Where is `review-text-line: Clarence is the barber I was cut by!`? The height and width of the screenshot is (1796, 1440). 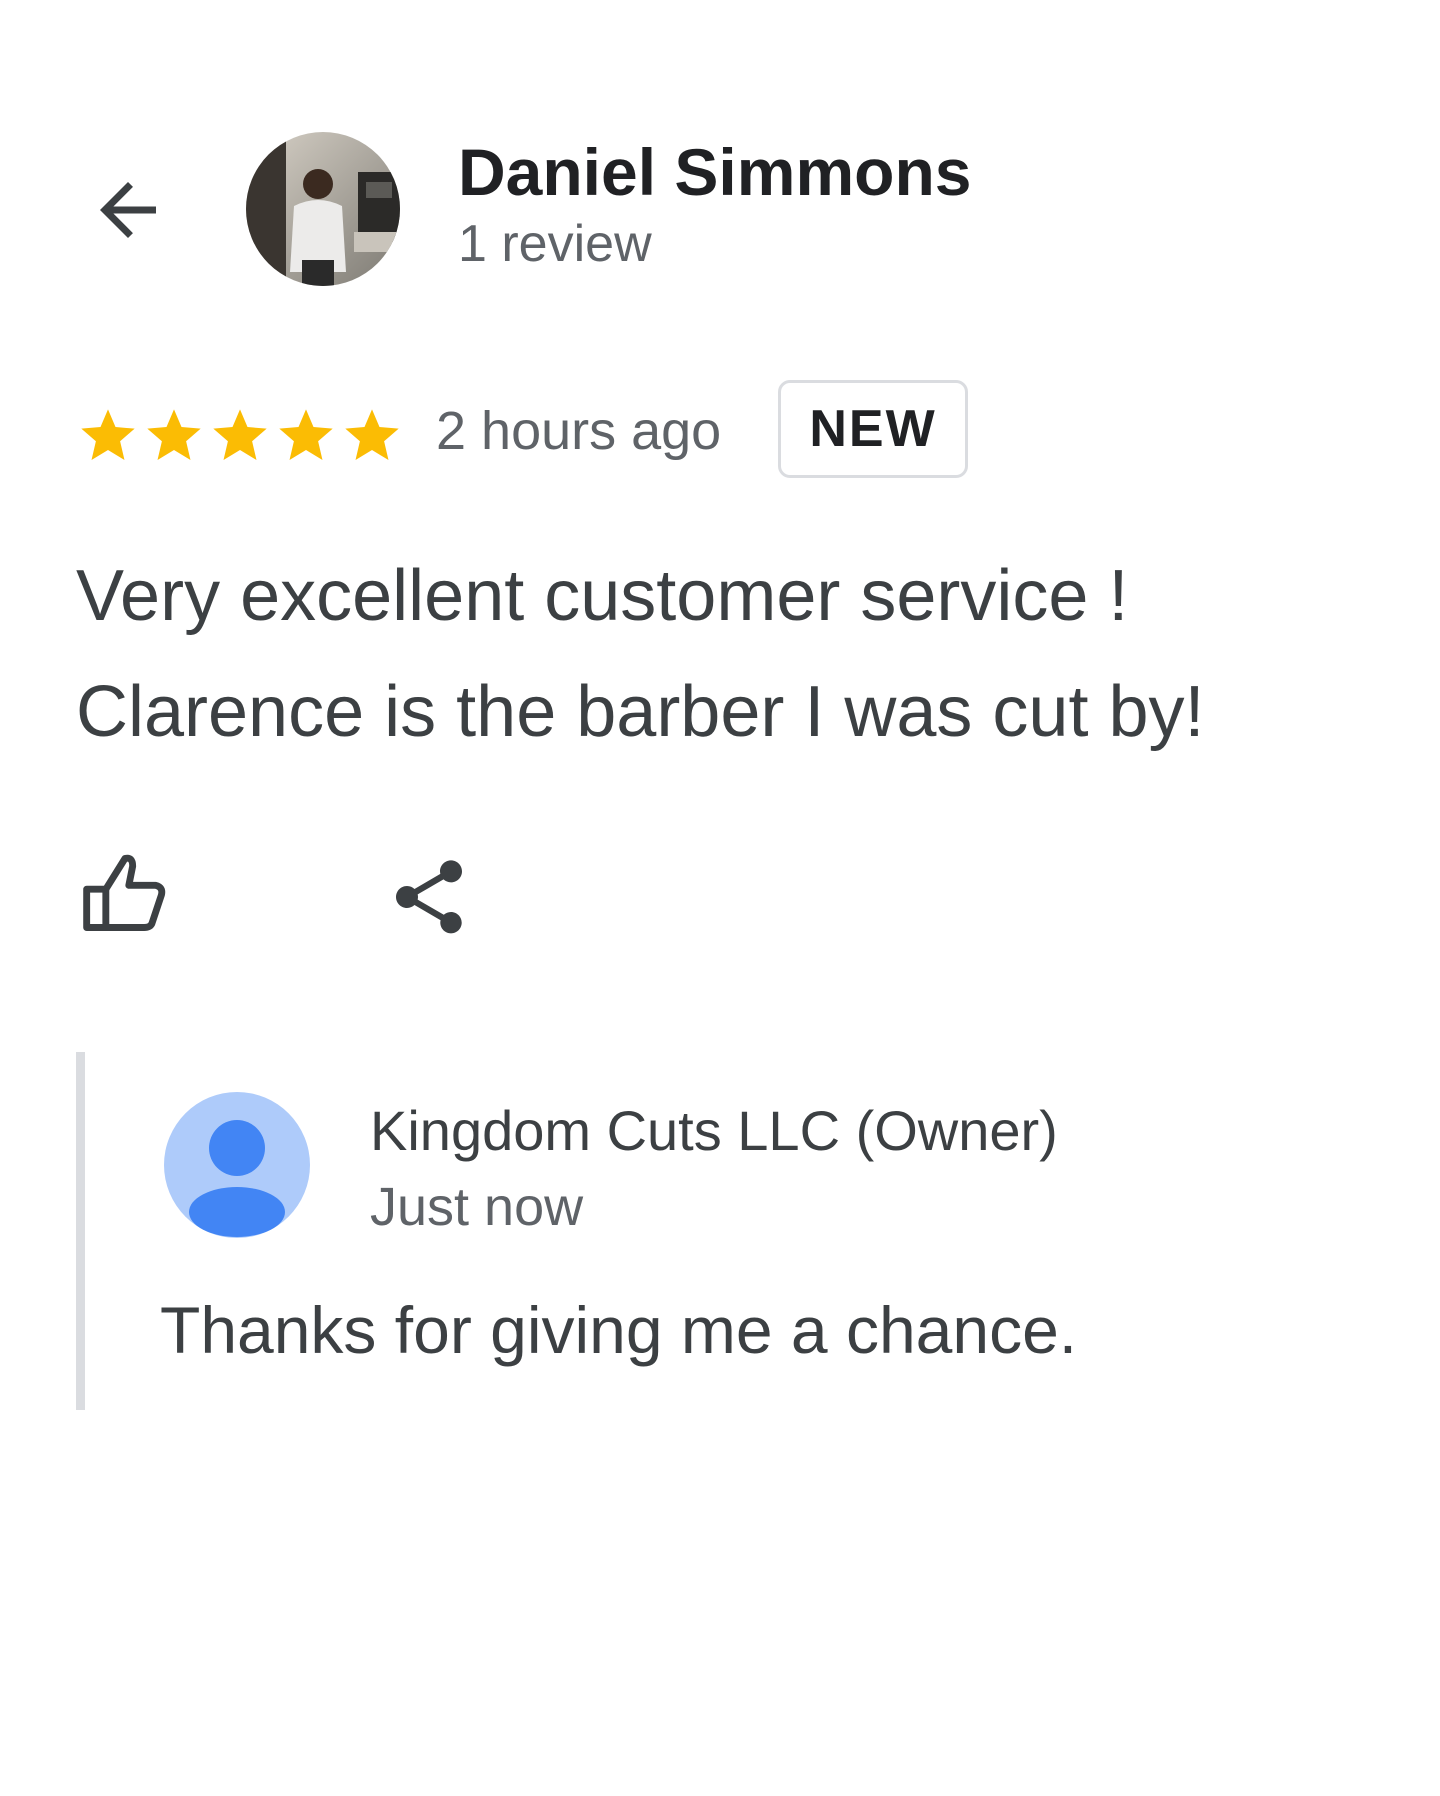 review-text-line: Clarence is the barber I was cut by! is located at coordinates (640, 712).